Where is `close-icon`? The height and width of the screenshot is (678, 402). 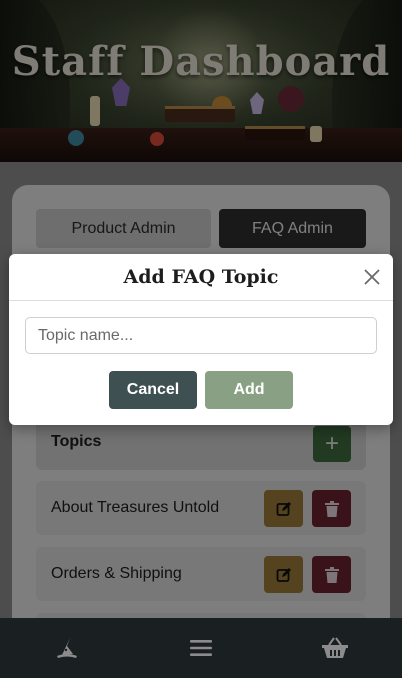
close-icon is located at coordinates (372, 277).